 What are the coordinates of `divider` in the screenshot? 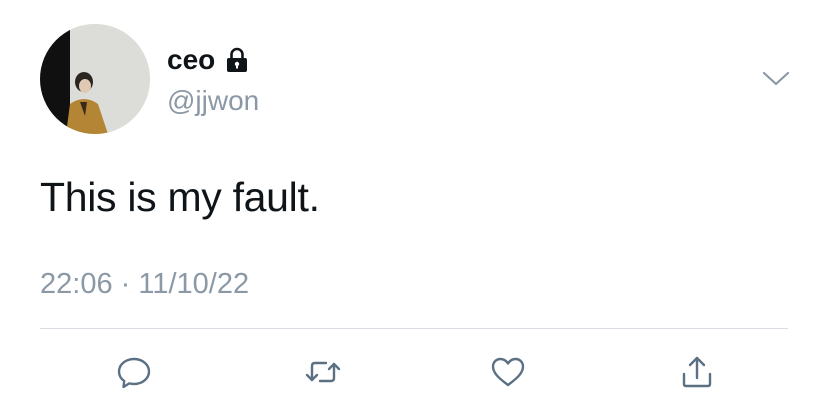 It's located at (414, 328).